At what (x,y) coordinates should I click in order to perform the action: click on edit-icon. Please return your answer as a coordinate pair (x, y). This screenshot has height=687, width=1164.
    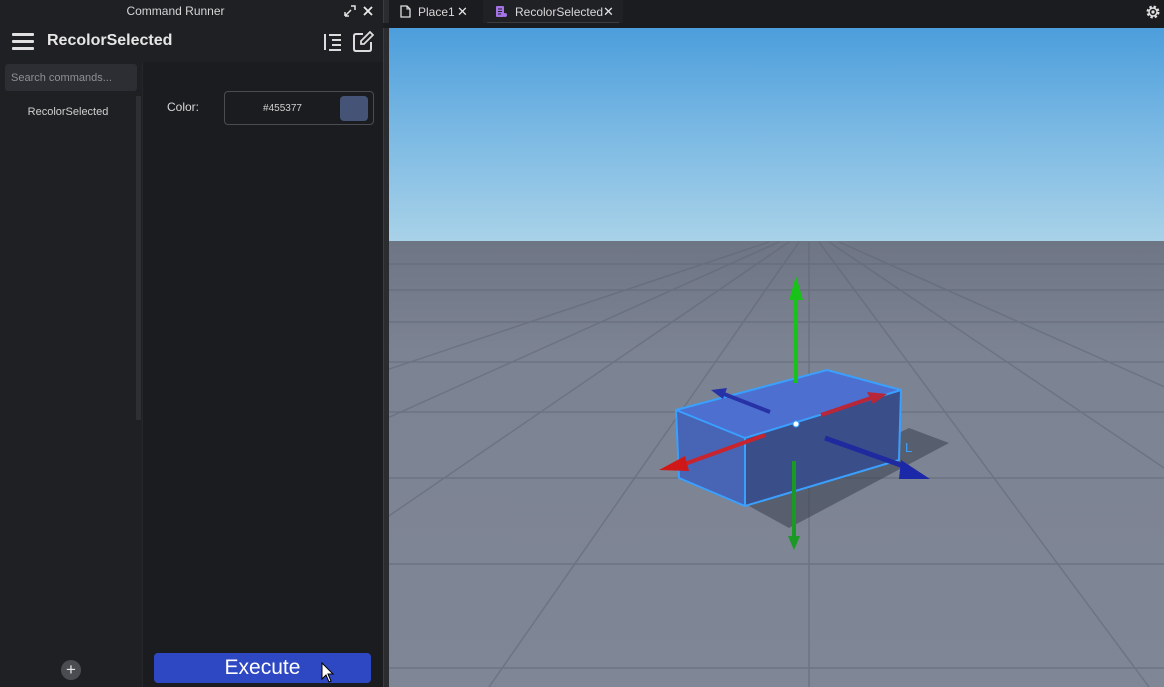
    Looking at the image, I should click on (363, 41).